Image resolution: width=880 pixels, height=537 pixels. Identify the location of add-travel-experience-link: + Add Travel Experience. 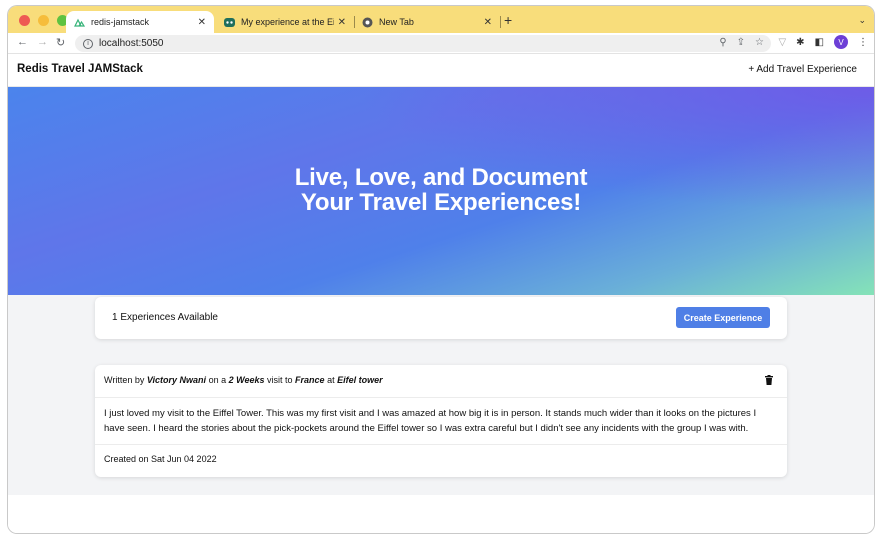
(802, 69).